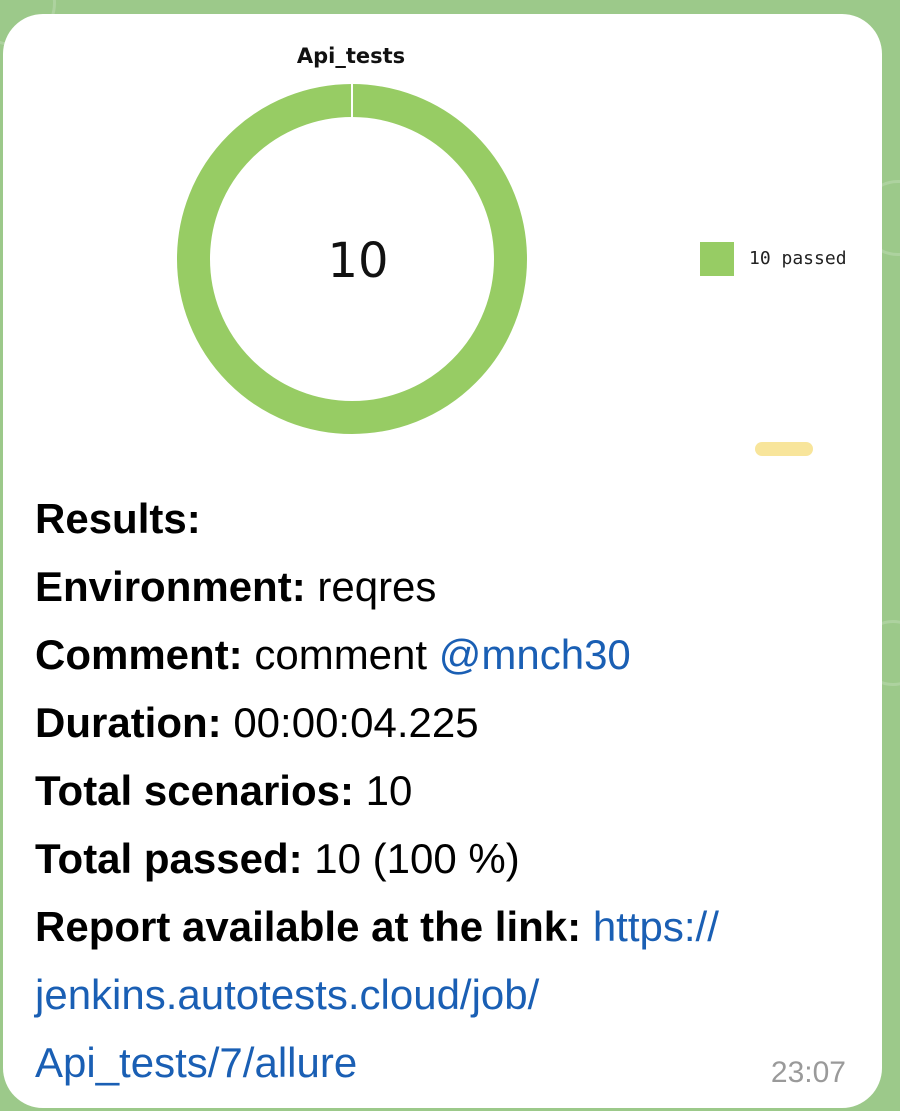 This screenshot has height=1111, width=900. Describe the element at coordinates (417, 858) in the screenshot. I see `passed-value: 10 (100 %)` at that location.